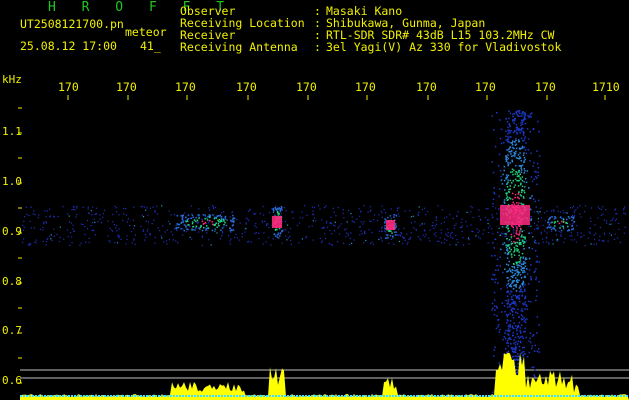 The width and height of the screenshot is (629, 400). What do you see at coordinates (246, 87) in the screenshot?
I see `x-tick-label: 170` at bounding box center [246, 87].